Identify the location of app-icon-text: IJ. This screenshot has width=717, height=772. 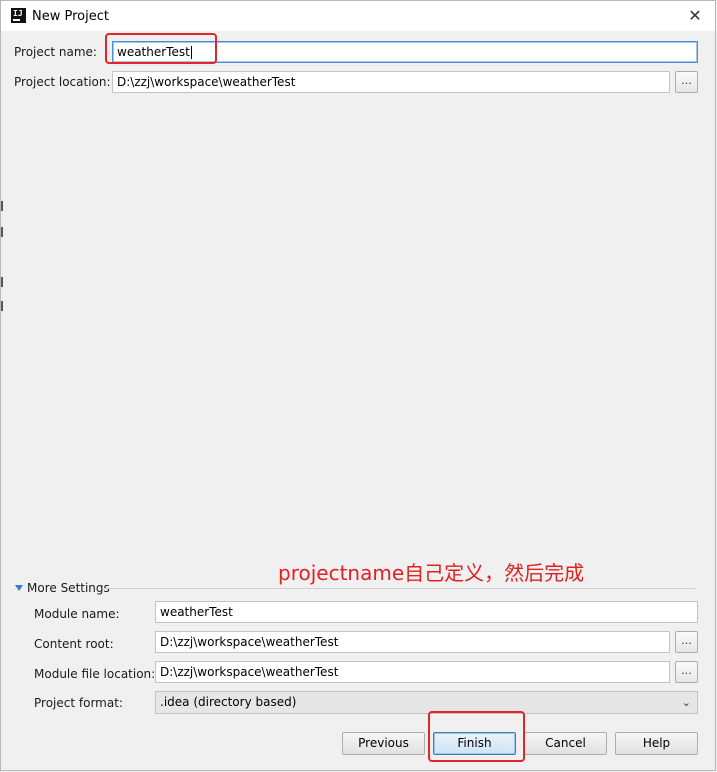
(18, 13).